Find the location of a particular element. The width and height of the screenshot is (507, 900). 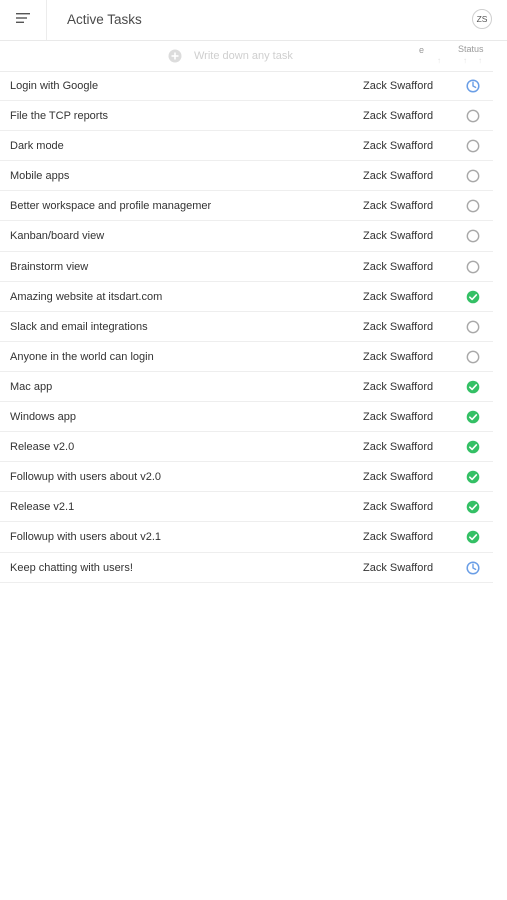

task-title: Amazing website at itsdart.com is located at coordinates (86, 297).